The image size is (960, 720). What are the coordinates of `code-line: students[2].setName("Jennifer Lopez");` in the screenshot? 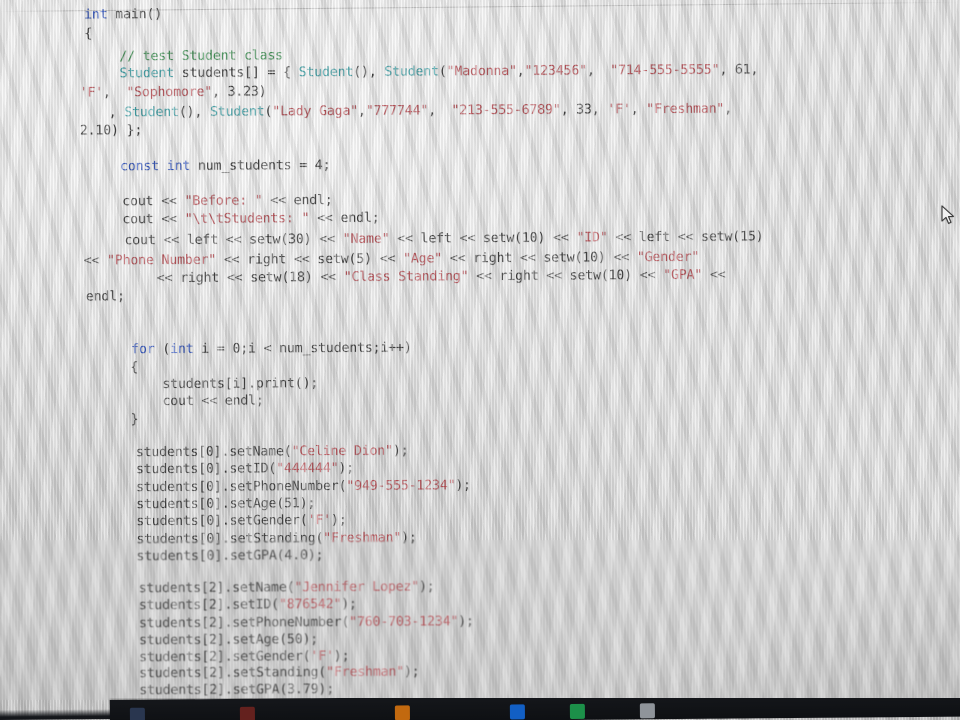 It's located at (287, 587).